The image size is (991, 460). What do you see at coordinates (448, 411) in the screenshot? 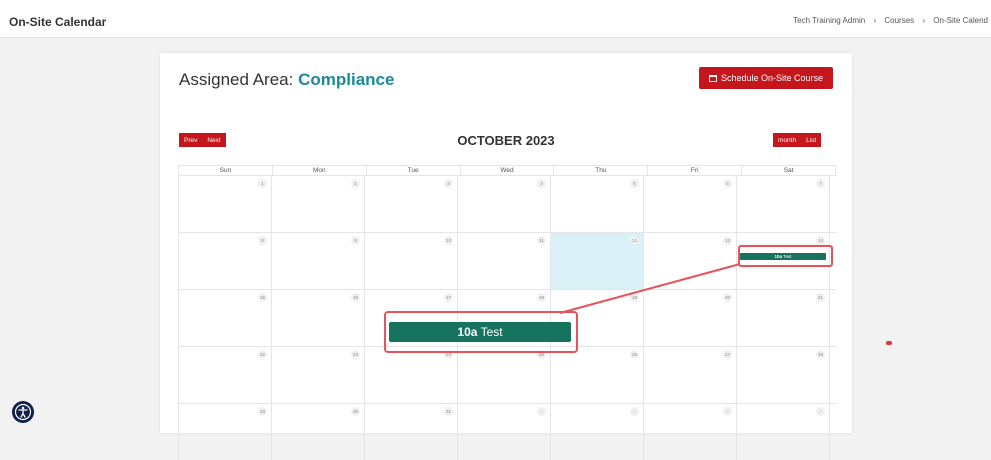
I see `day-number: 31` at bounding box center [448, 411].